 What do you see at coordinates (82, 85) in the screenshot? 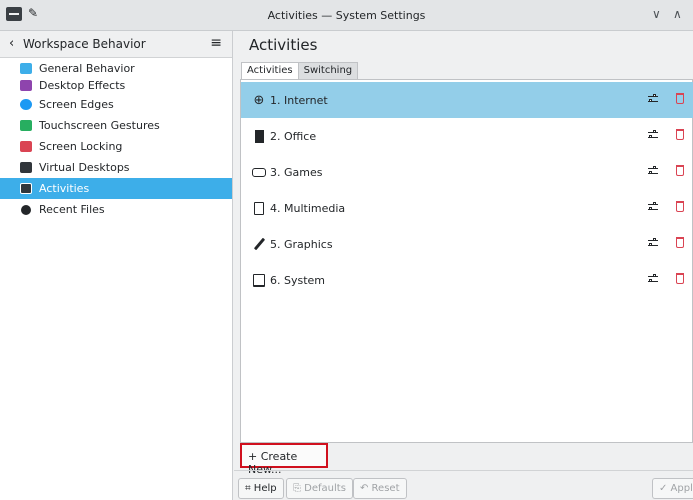
I see `sidebar-item-label: Desktop Effects` at bounding box center [82, 85].